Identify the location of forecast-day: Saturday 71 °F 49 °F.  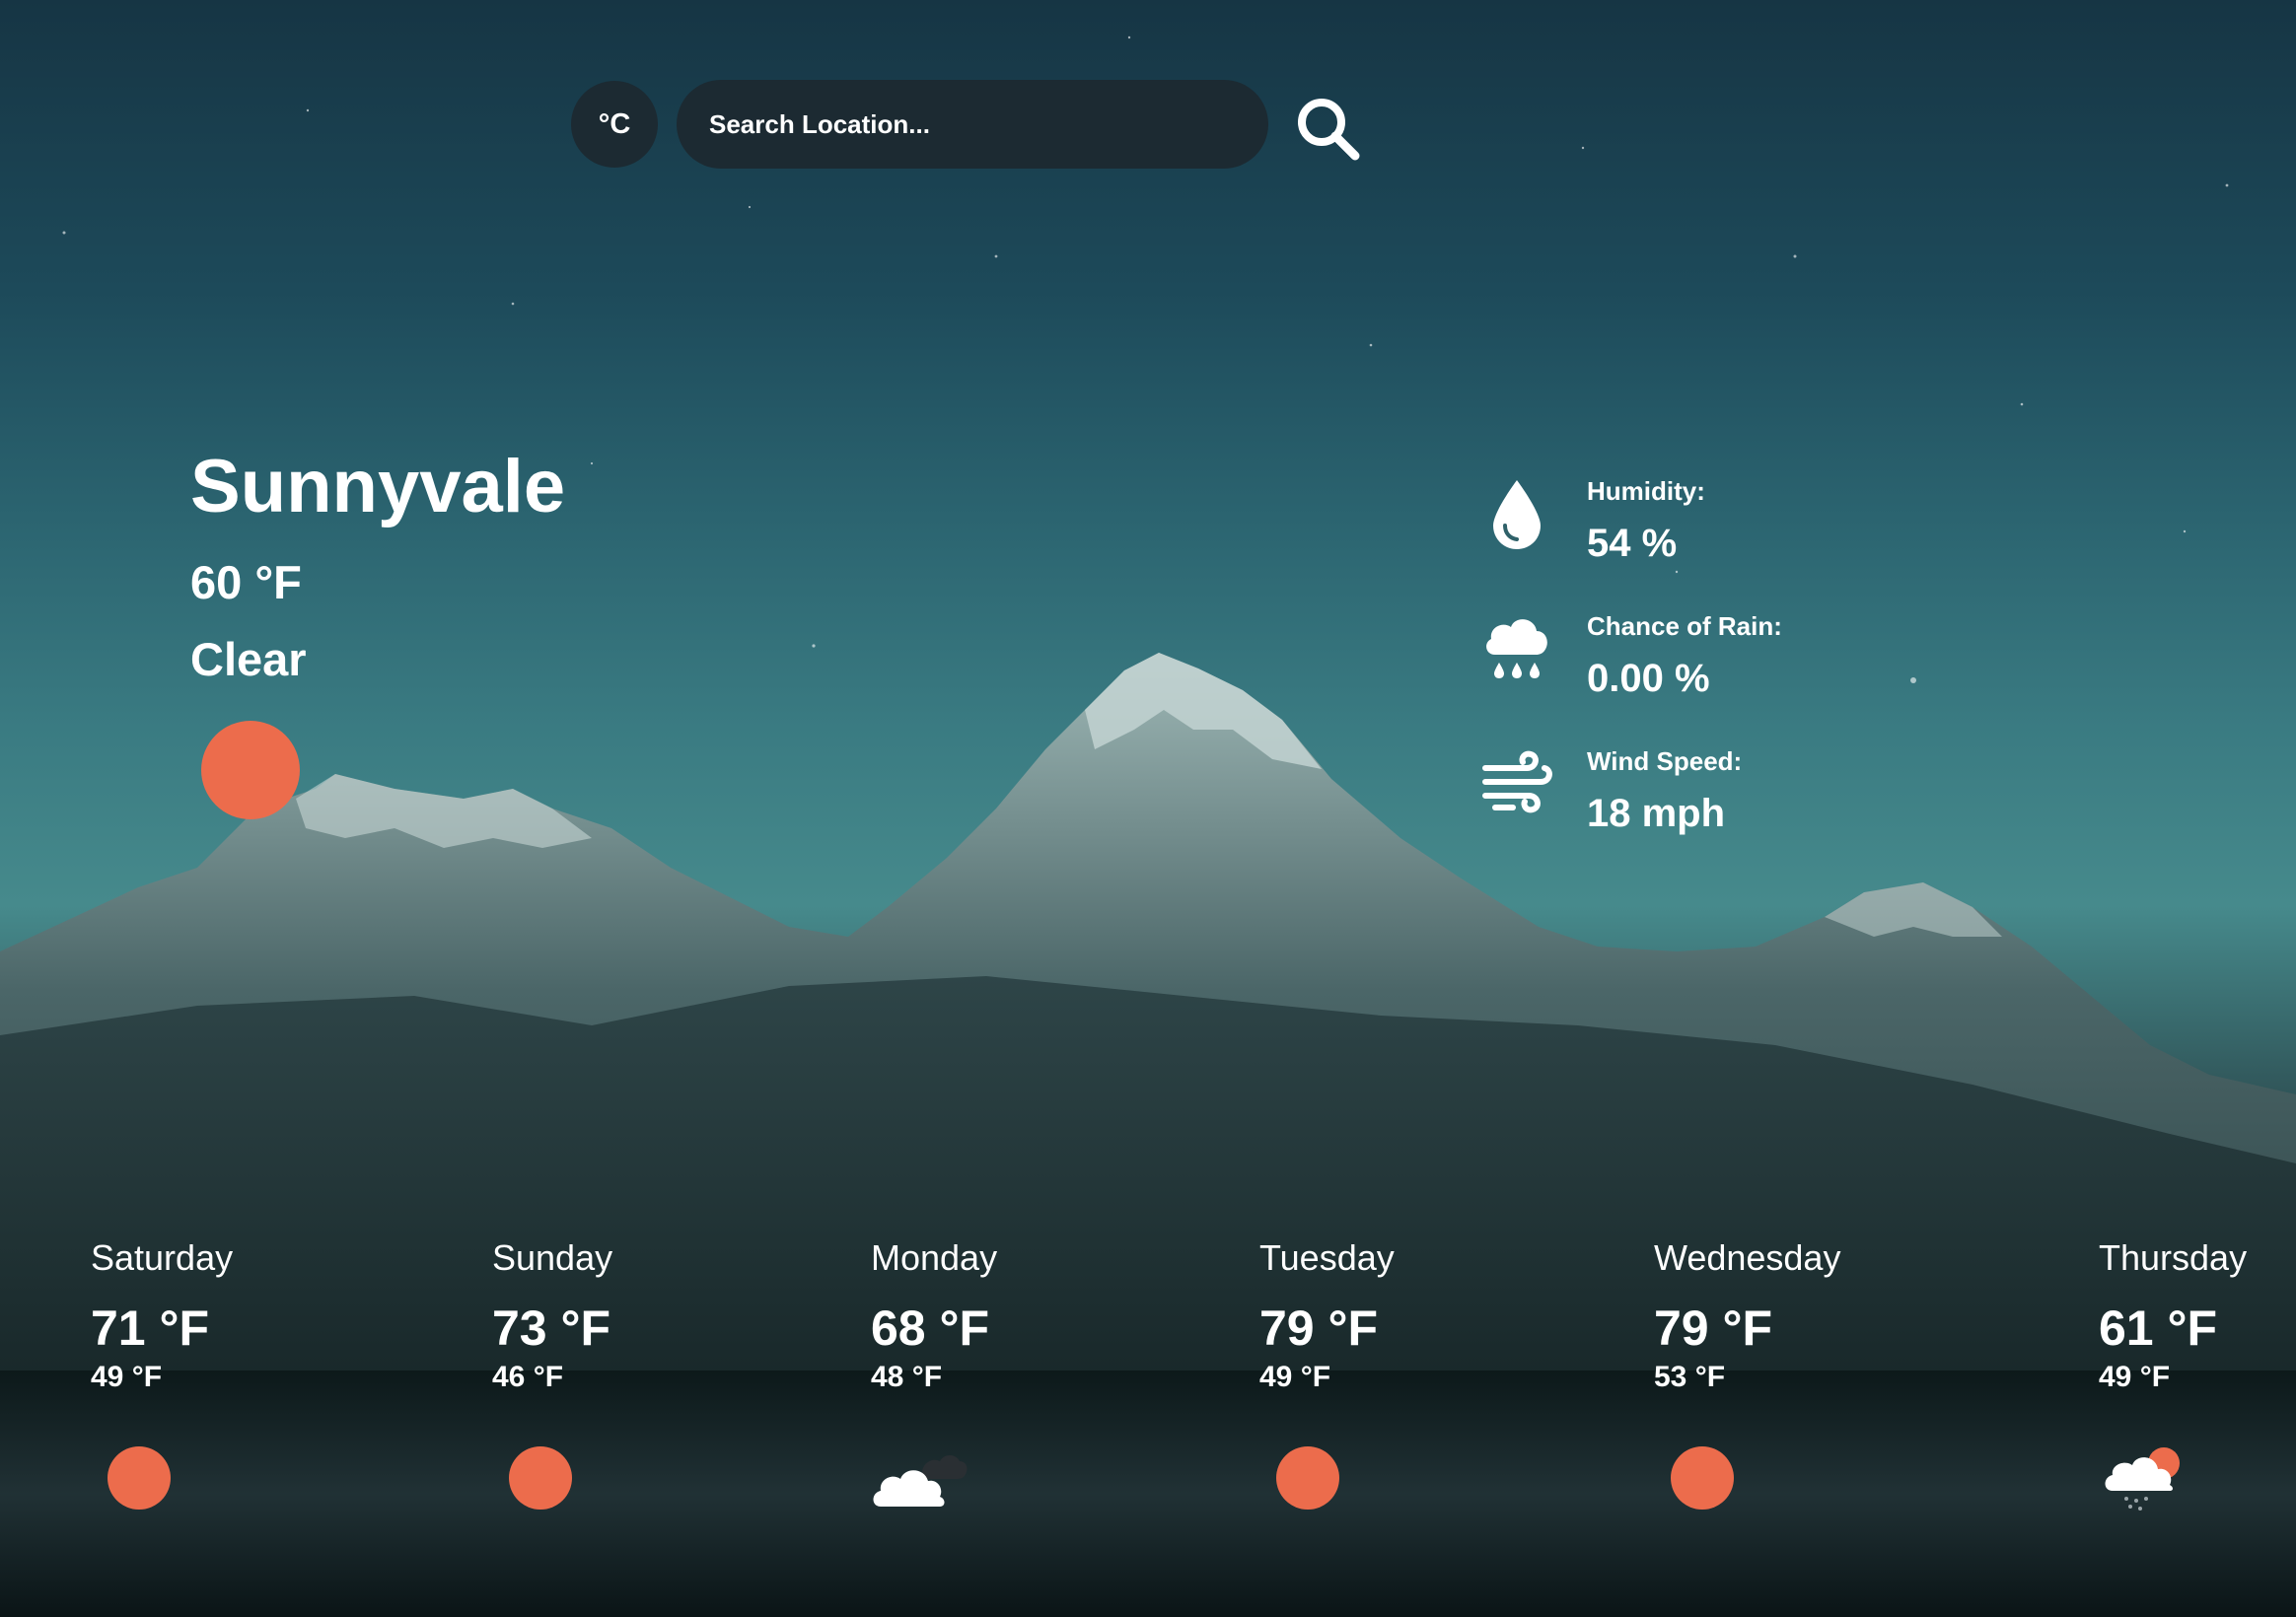
(209, 1380).